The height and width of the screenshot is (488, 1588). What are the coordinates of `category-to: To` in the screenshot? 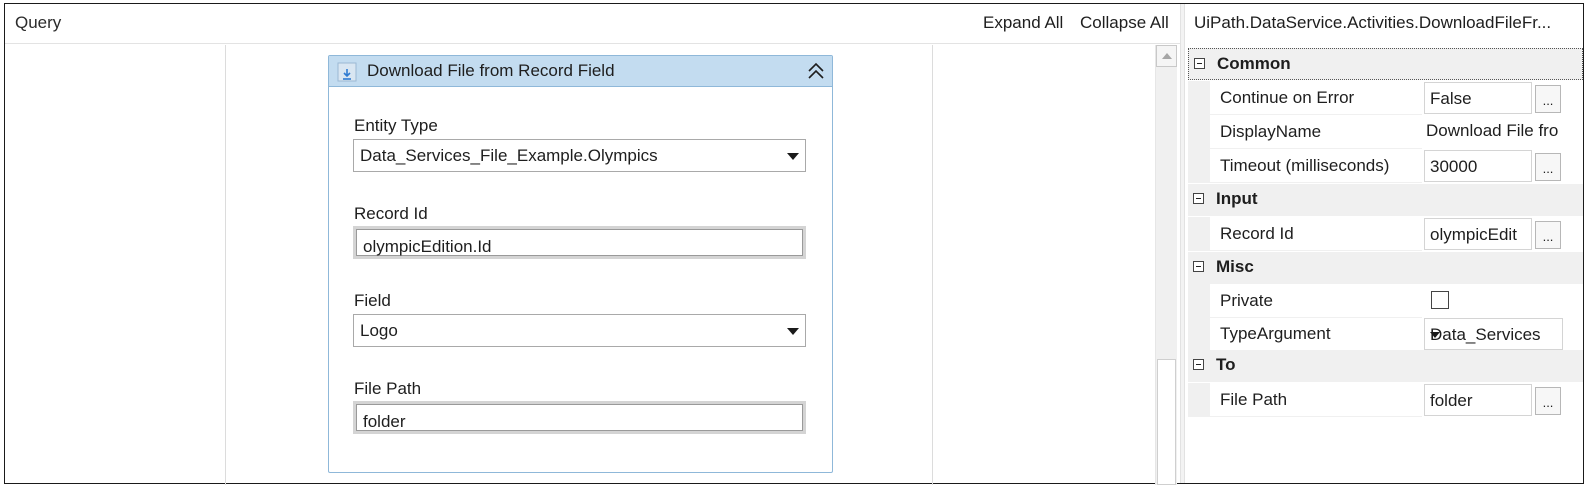 It's located at (1385, 366).